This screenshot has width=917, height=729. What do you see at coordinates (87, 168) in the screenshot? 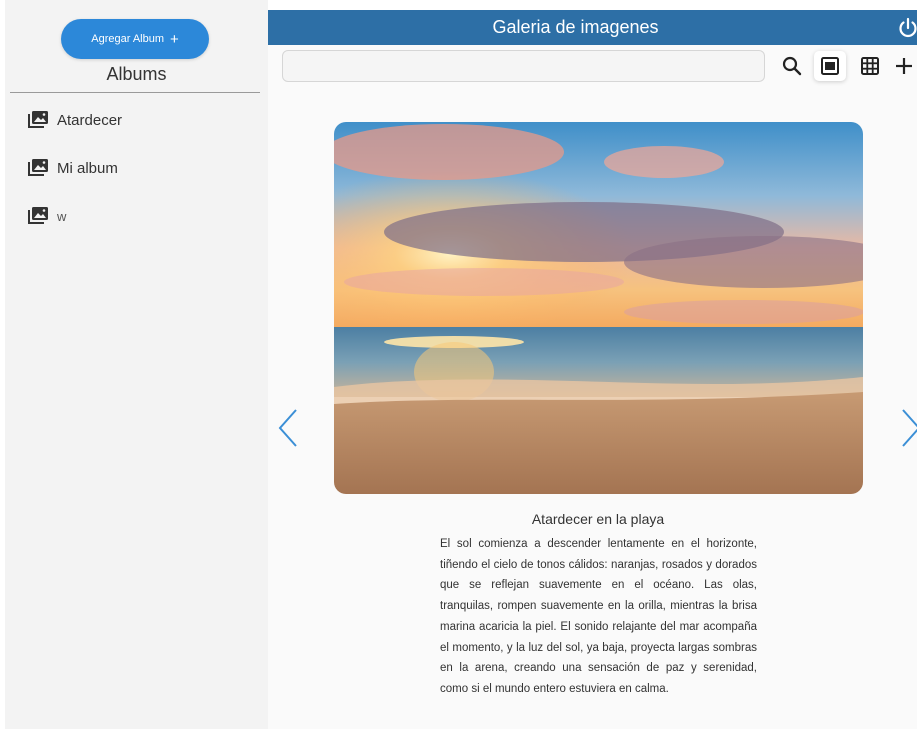
I see `album-label: Mi album` at bounding box center [87, 168].